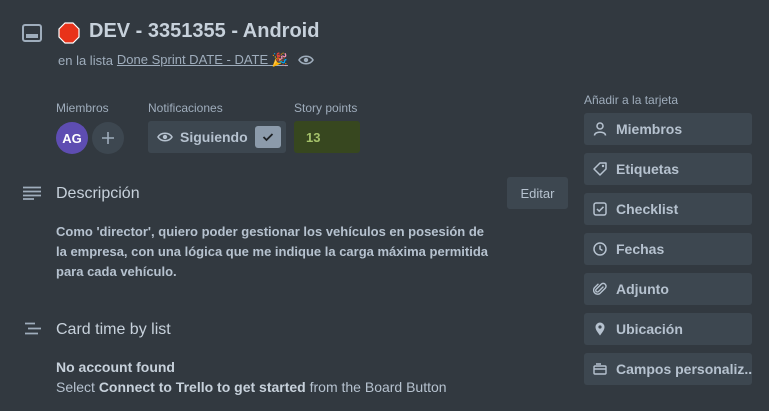 The image size is (769, 411). Describe the element at coordinates (33, 328) in the screenshot. I see `card-time-icon` at that location.